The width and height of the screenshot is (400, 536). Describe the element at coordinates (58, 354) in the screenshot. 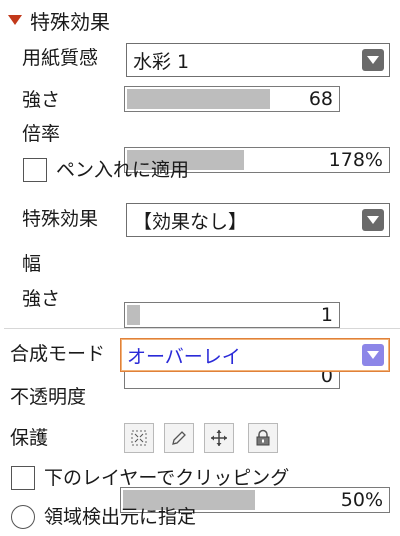

I see `blend-mode-label: 合成モード` at that location.